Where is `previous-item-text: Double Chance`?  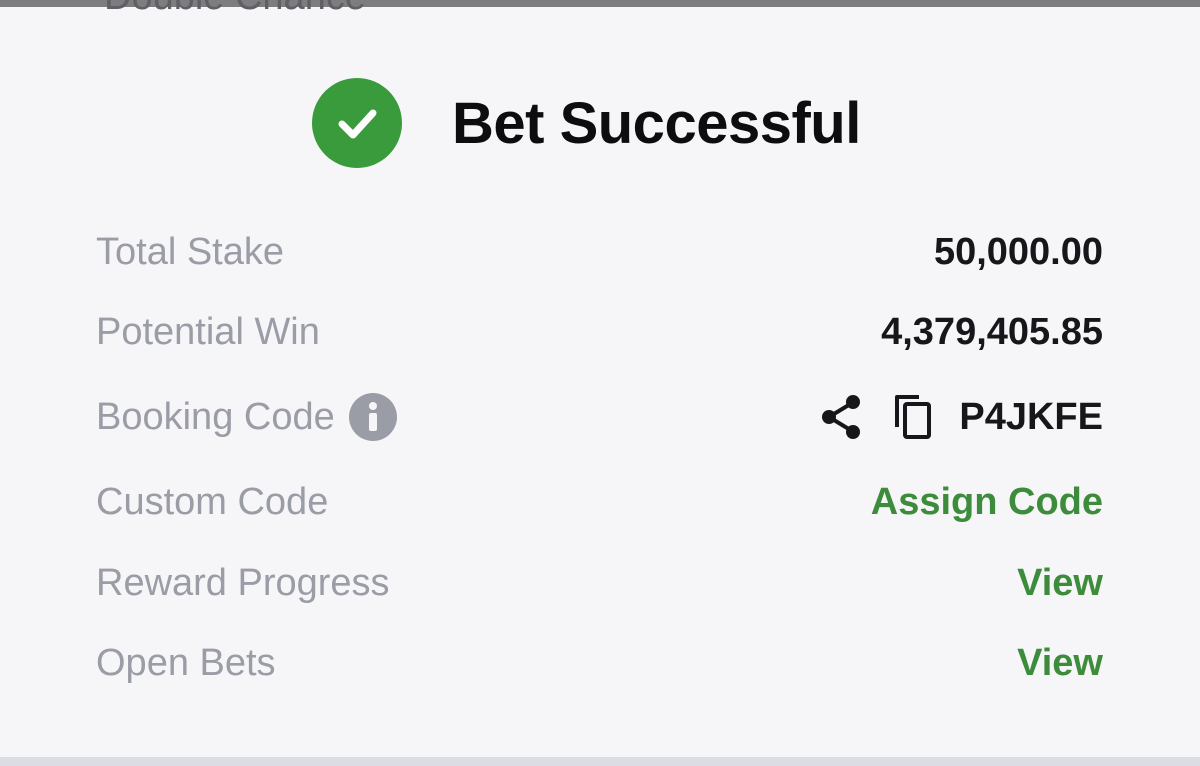
previous-item-text: Double Chance is located at coordinates (235, 9).